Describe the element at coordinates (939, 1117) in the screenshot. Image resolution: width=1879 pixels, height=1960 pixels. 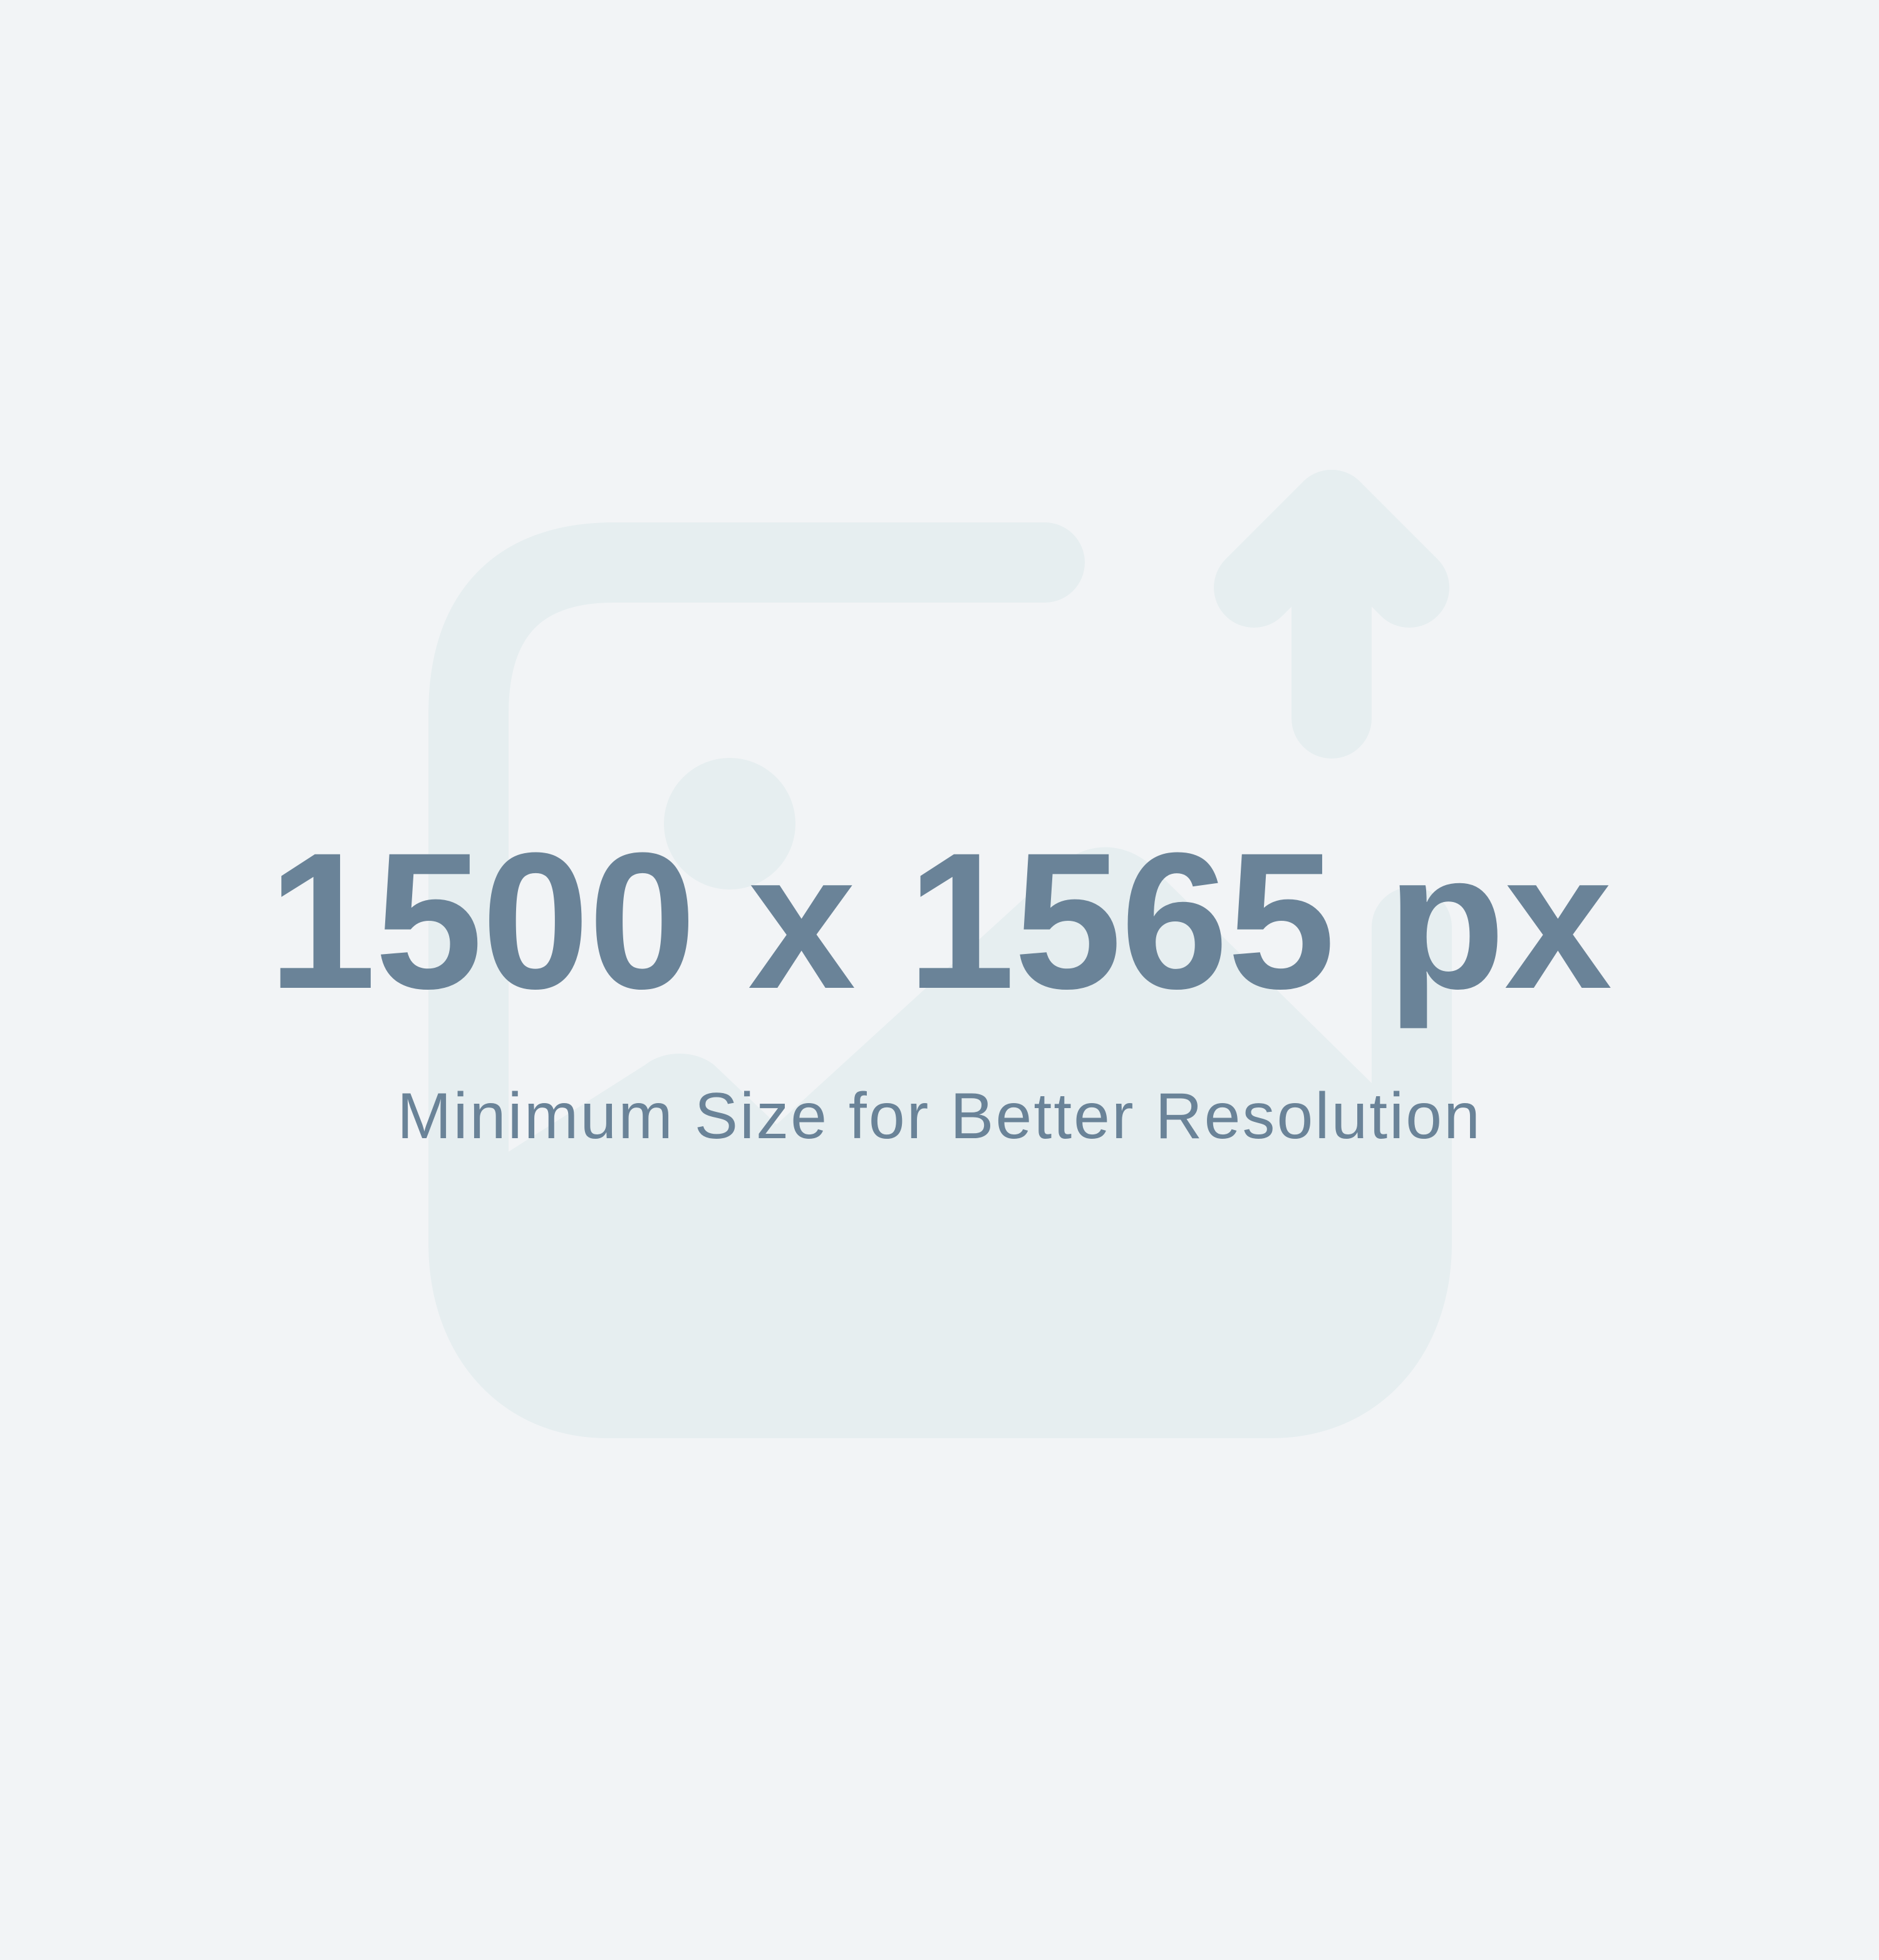
I see `resolution-caption: Minimum Size for Better Resolution` at that location.